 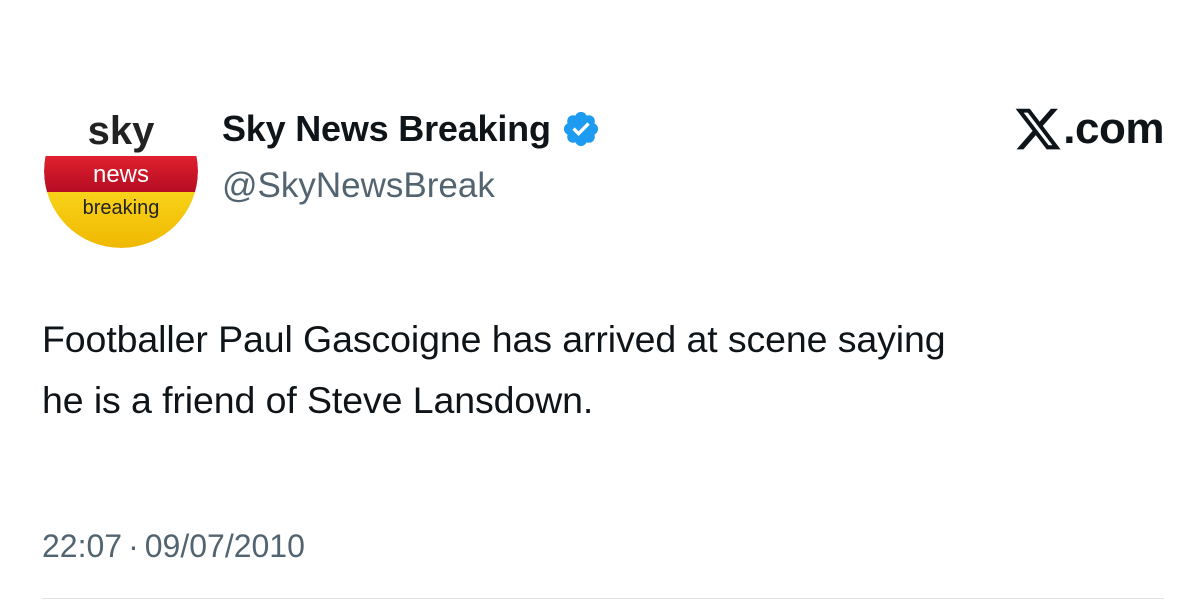 I want to click on x-logo-icon, so click(x=1038, y=129).